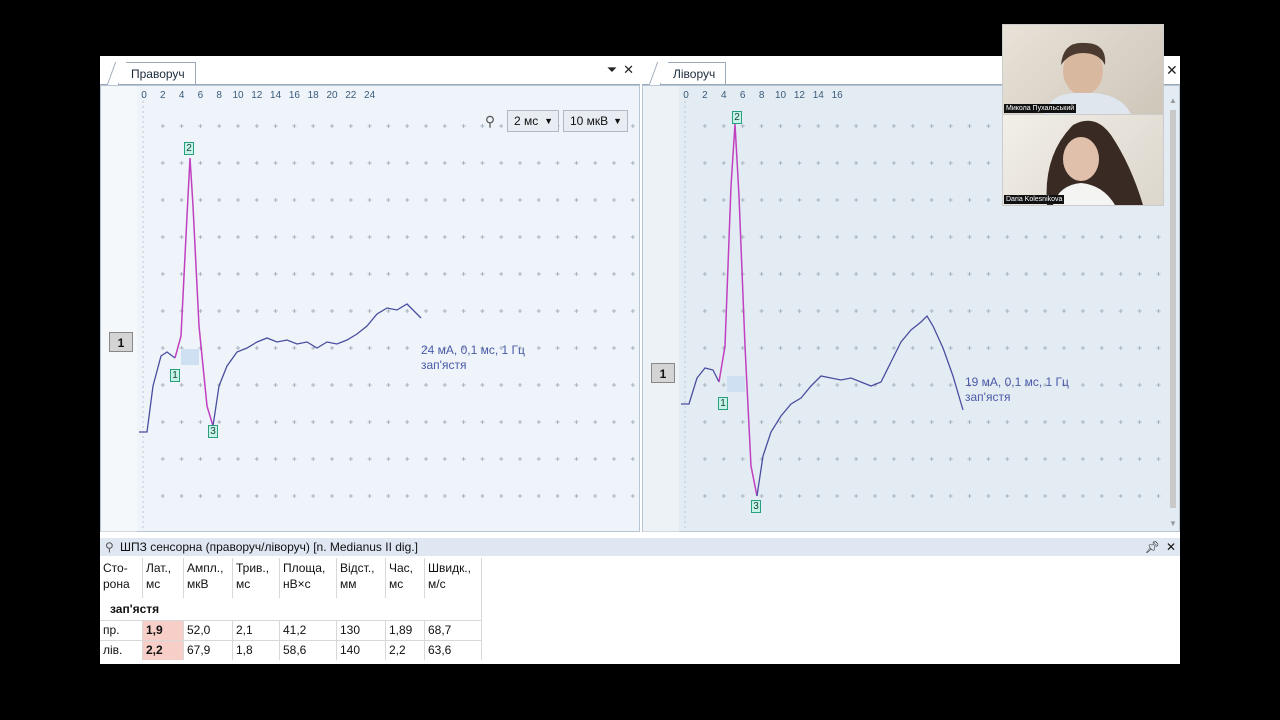  I want to click on value-cell: 2,1, so click(256, 630).